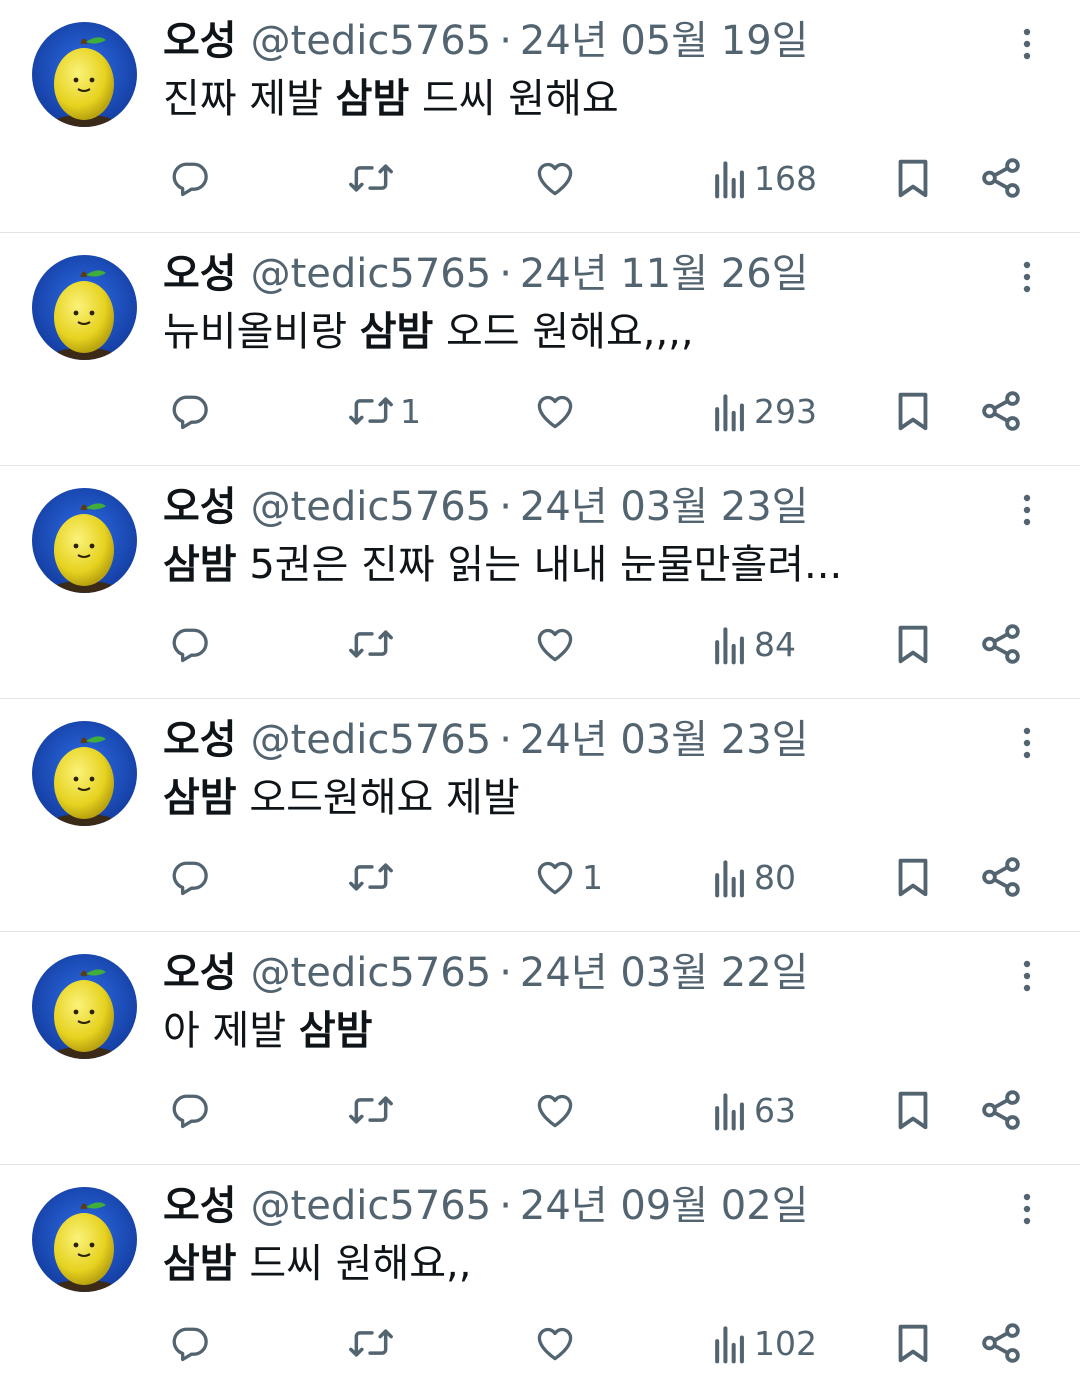 The image size is (1080, 1399). What do you see at coordinates (753, 644) in the screenshot?
I see `views-button: 84` at bounding box center [753, 644].